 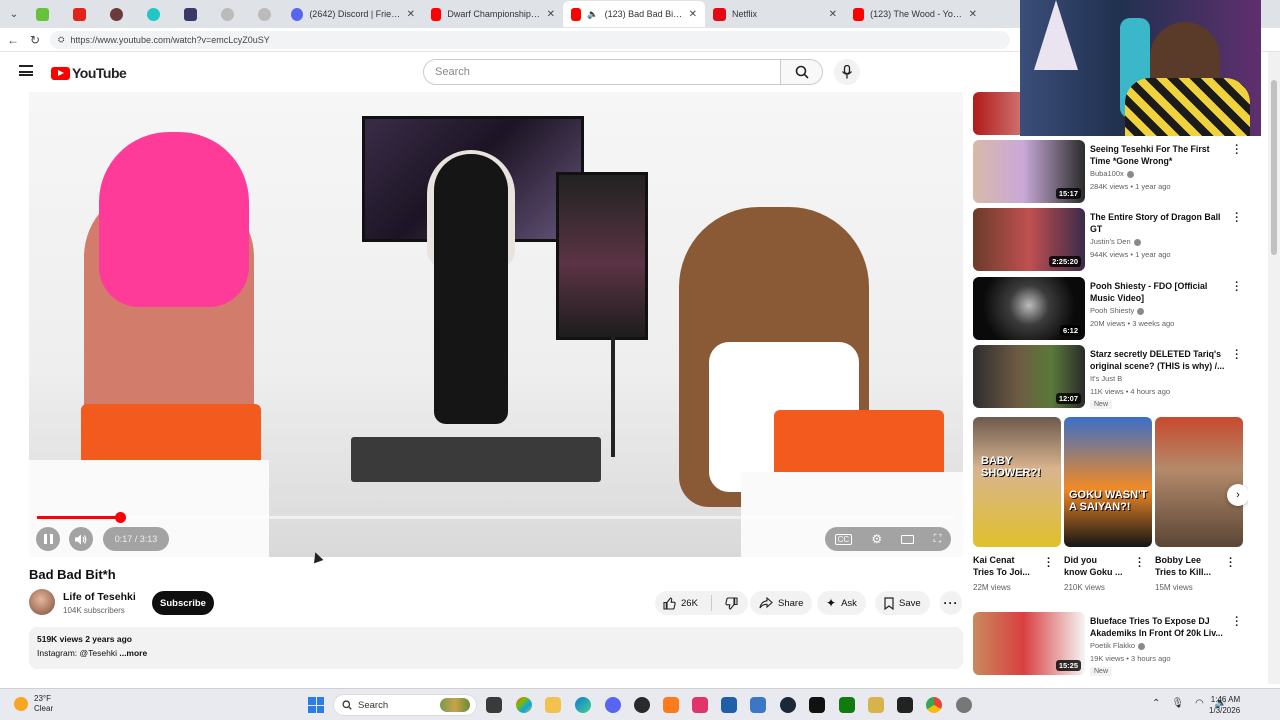 I want to click on obs-icon, so click(x=642, y=705).